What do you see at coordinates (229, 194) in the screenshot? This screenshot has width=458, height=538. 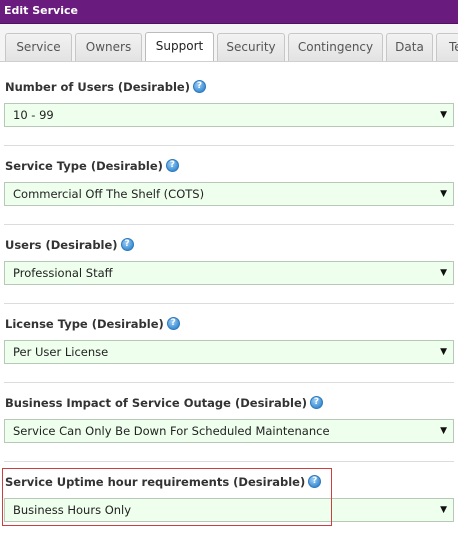 I see `service-type-select: Commercial Off The Shelf (COTS) ▼` at bounding box center [229, 194].